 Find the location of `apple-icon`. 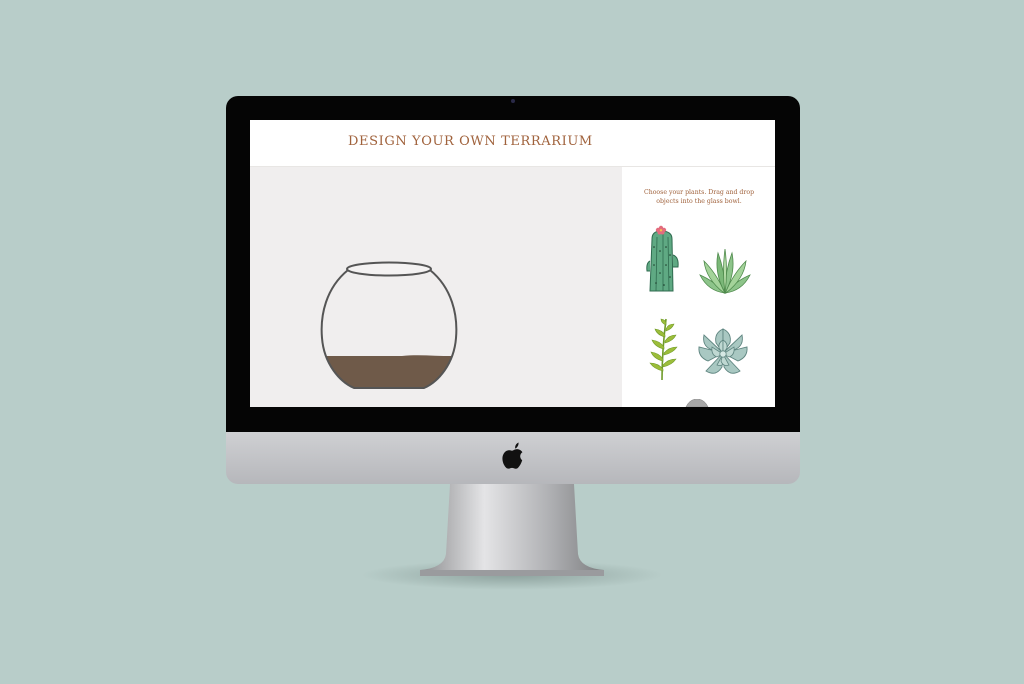

apple-icon is located at coordinates (512, 455).